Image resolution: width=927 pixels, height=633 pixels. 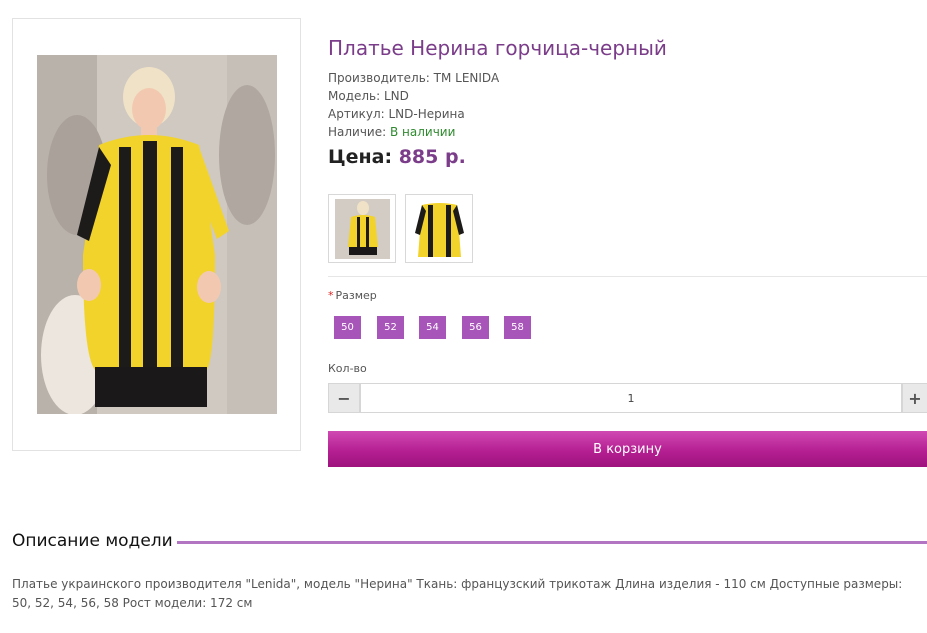 What do you see at coordinates (517, 327) in the screenshot?
I see `size-option-58: 58` at bounding box center [517, 327].